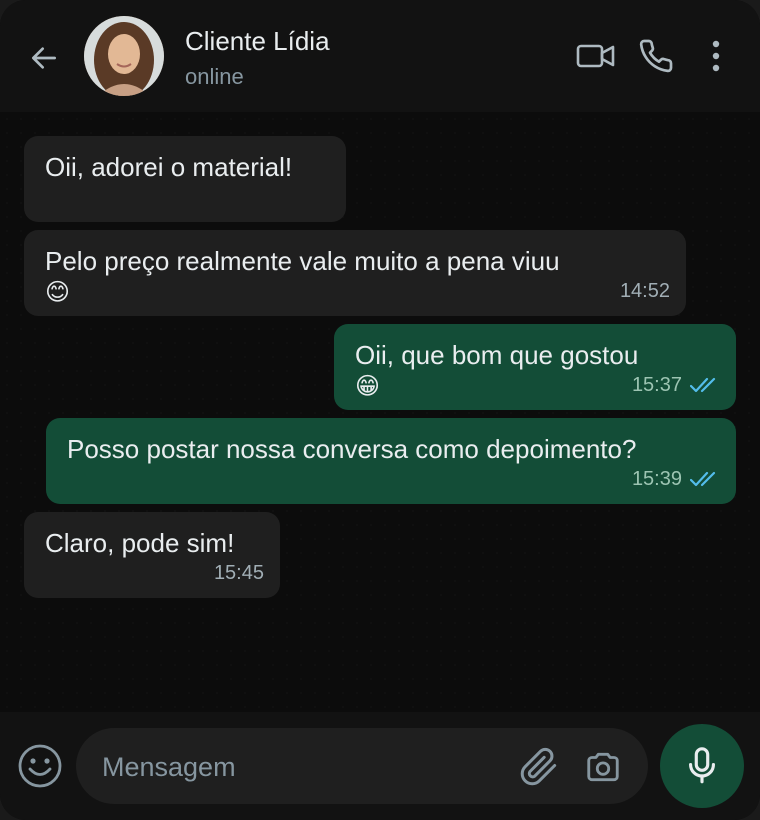  What do you see at coordinates (380, 56) in the screenshot?
I see `chat-header: Cliente Lídia online` at bounding box center [380, 56].